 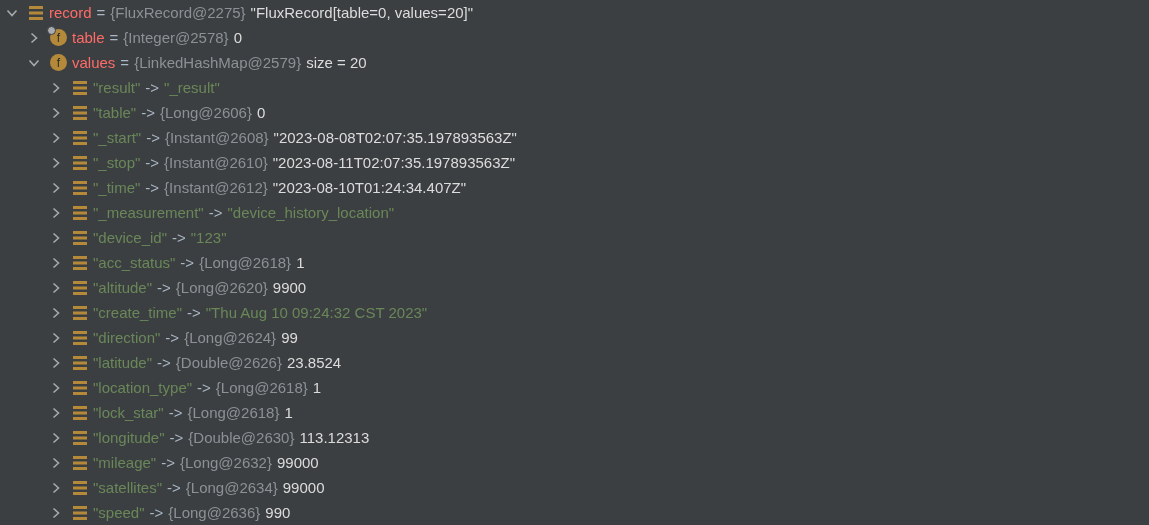 What do you see at coordinates (115, 112) in the screenshot?
I see `entry-key: "table"` at bounding box center [115, 112].